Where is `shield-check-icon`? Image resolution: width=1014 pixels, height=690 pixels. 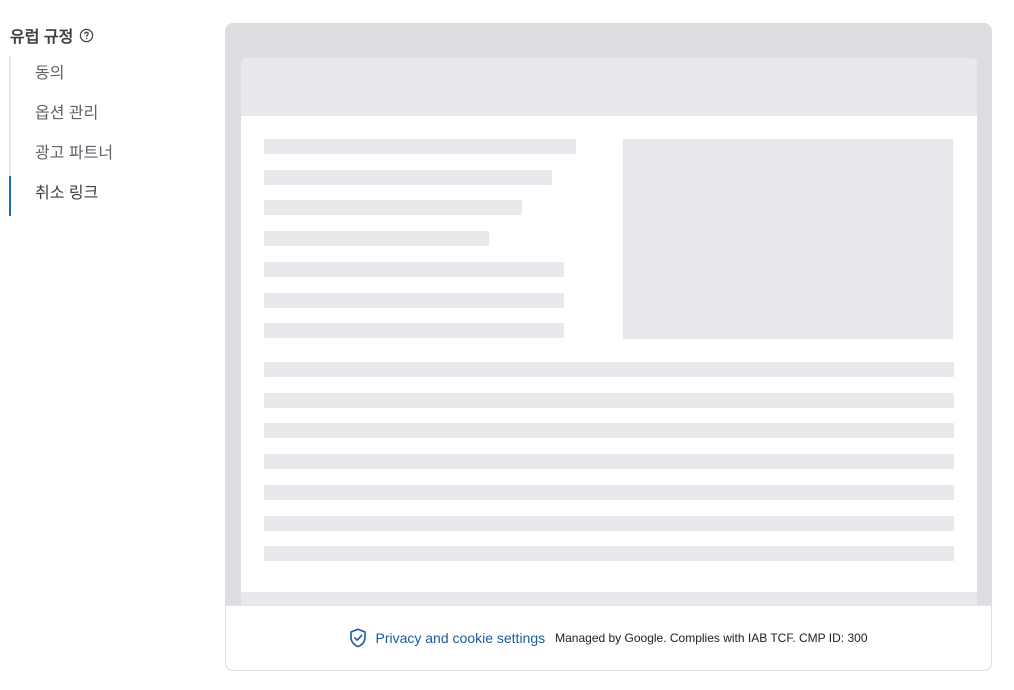
shield-check-icon is located at coordinates (358, 638).